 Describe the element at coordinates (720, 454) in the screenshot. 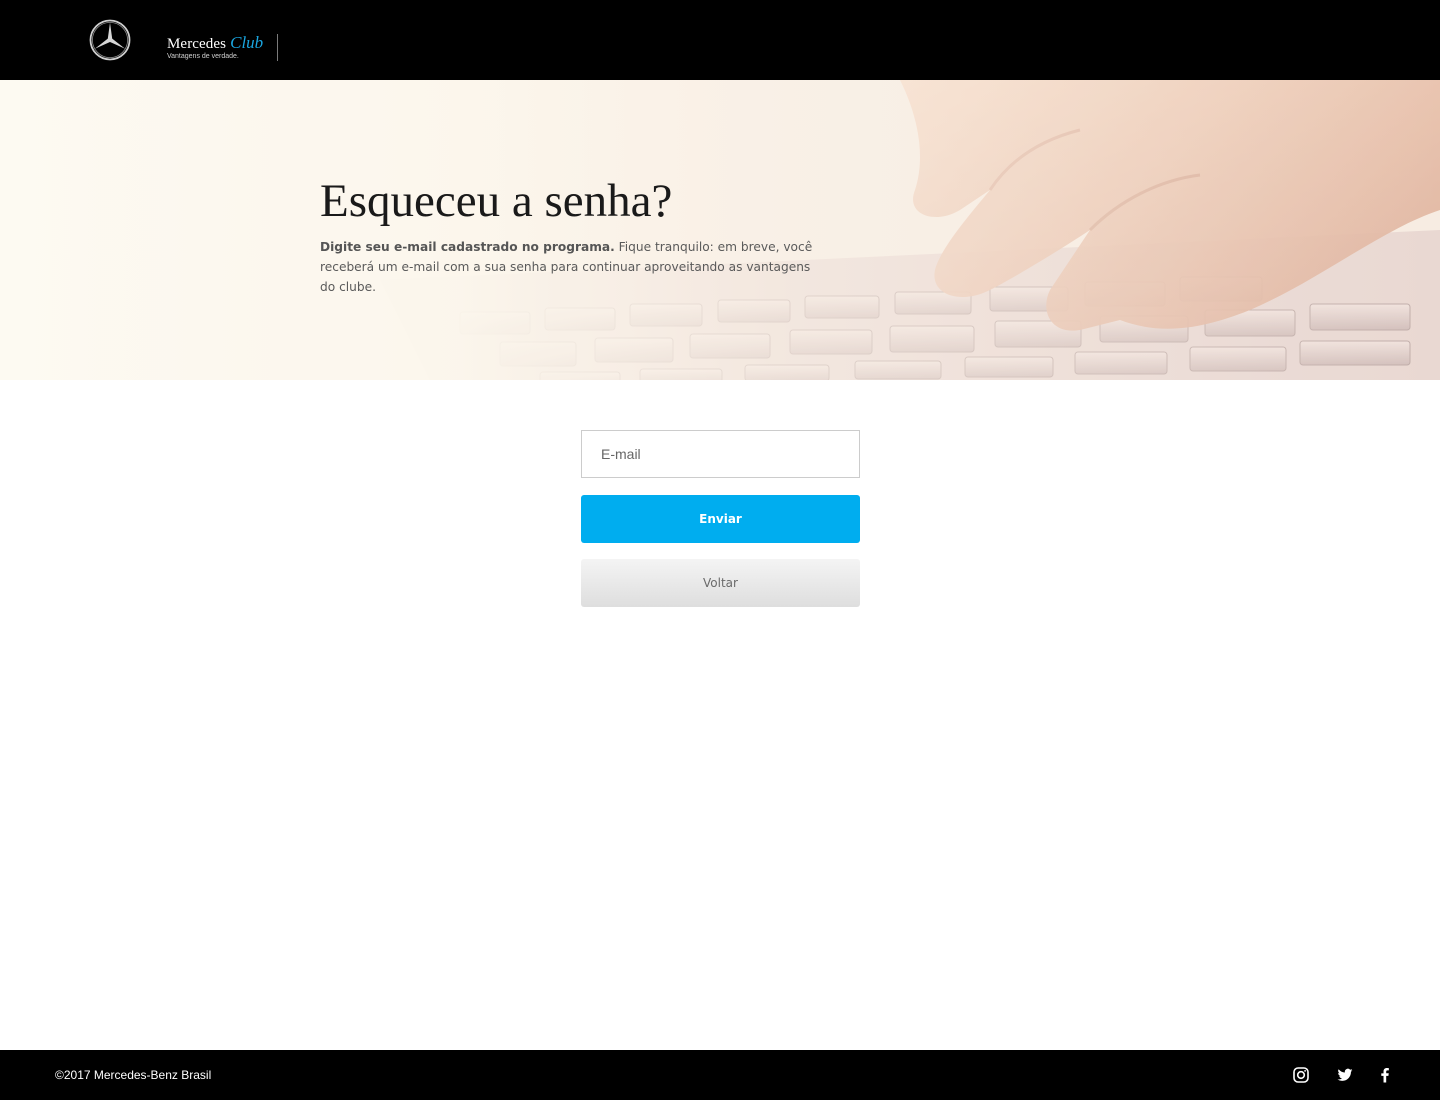

I see `email-field` at that location.